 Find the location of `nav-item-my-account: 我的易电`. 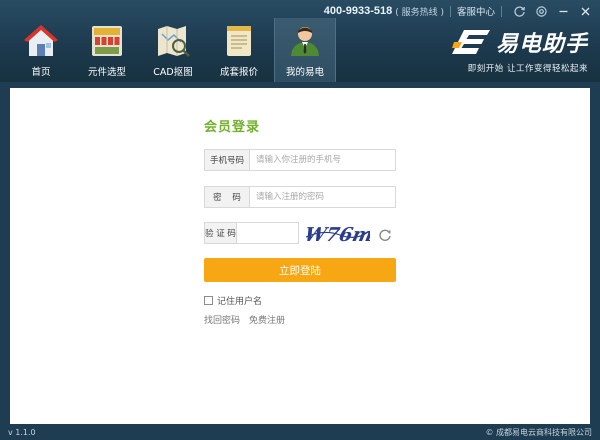

nav-item-my-account: 我的易电 is located at coordinates (305, 50).